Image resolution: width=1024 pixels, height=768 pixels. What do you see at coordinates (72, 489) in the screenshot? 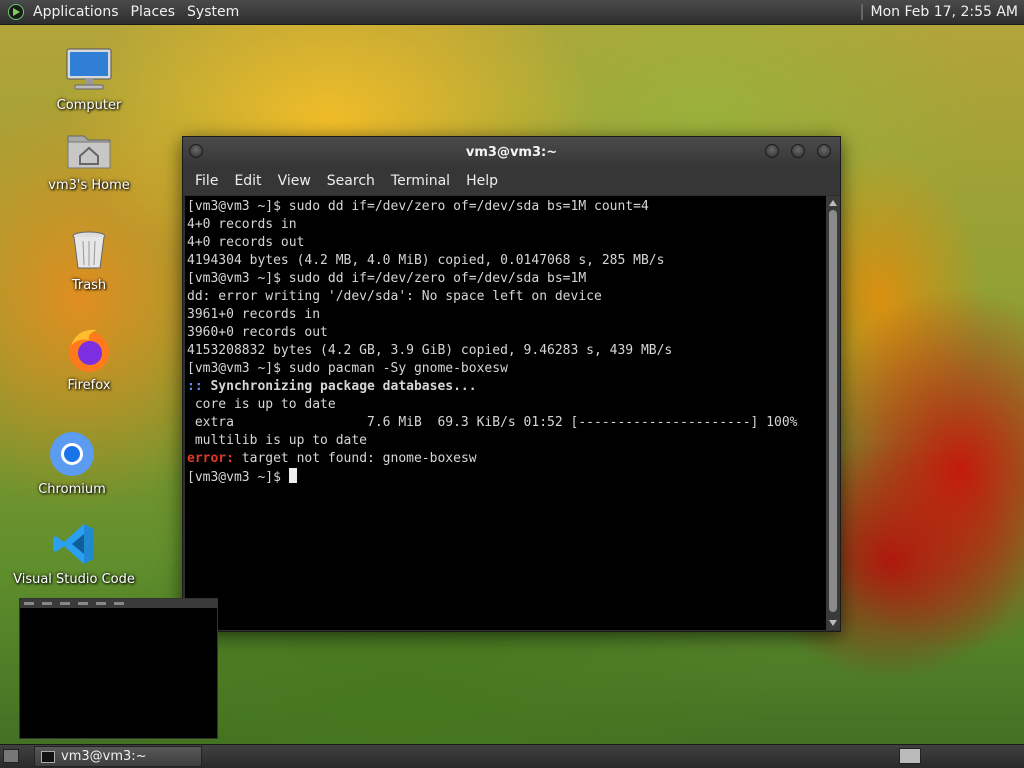
I see `desktop-icon-label: Chromium` at bounding box center [72, 489].